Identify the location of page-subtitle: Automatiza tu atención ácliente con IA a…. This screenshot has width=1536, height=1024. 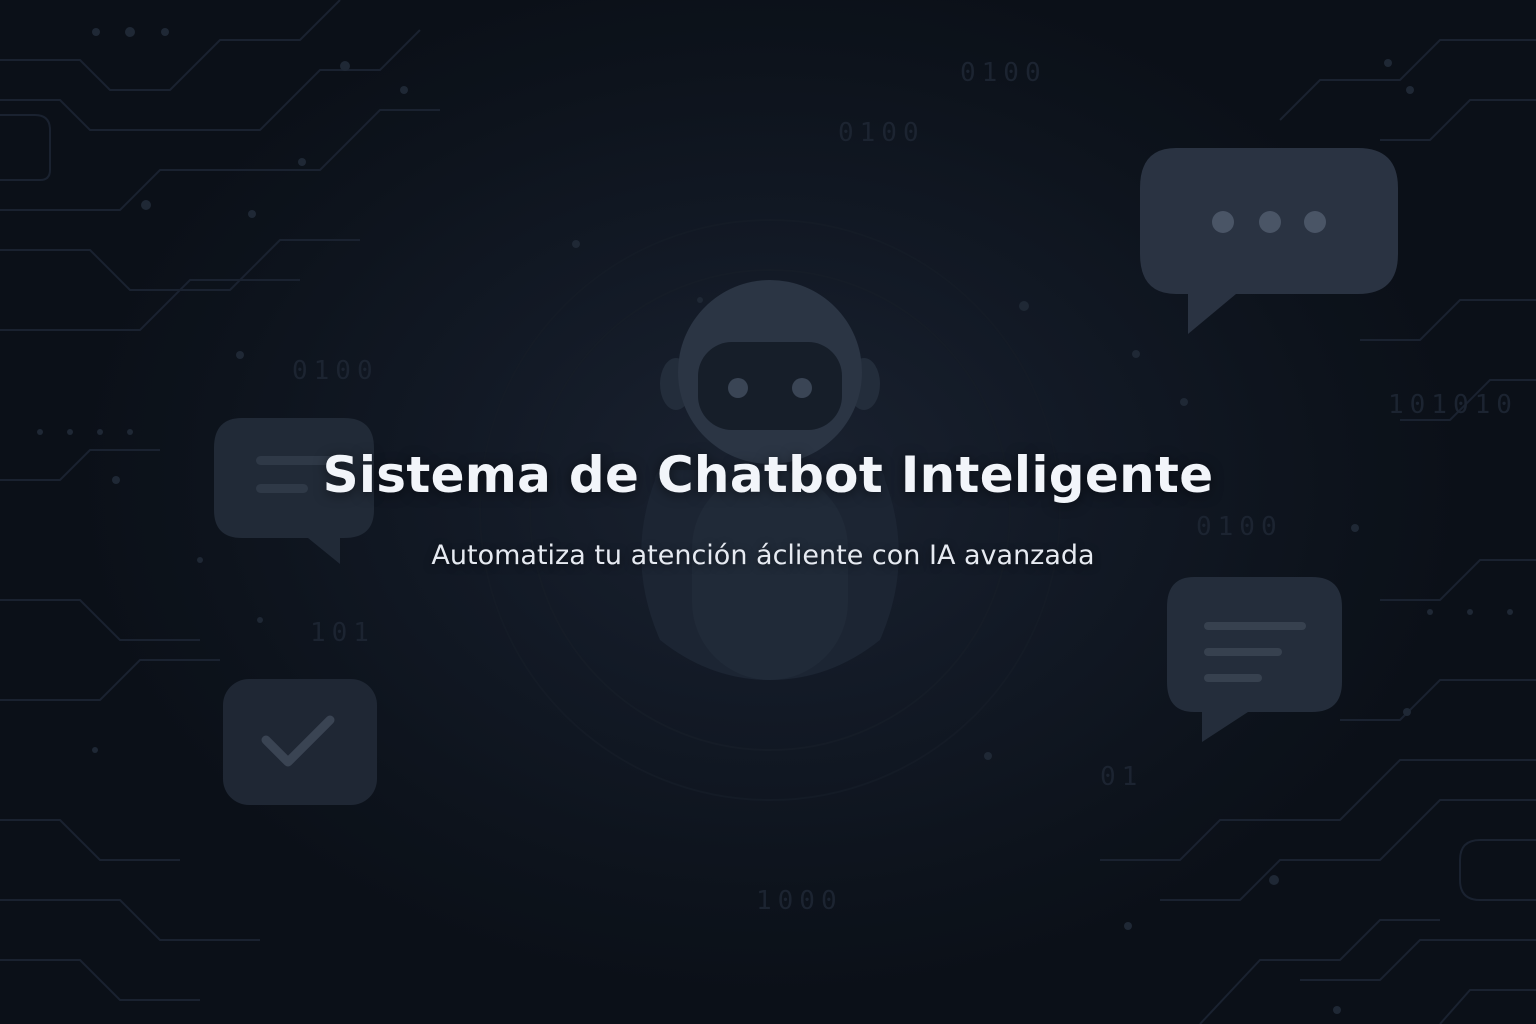
(763, 555).